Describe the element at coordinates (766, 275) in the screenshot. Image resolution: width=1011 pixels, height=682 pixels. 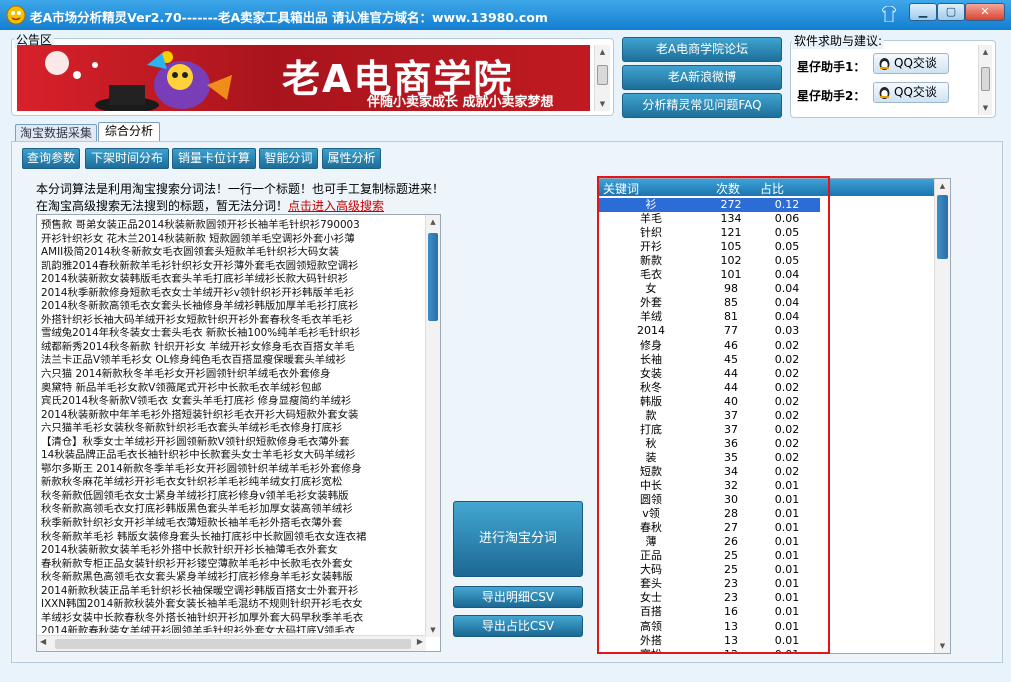
I see `keyword-row: 毛衣 101 0.04` at that location.